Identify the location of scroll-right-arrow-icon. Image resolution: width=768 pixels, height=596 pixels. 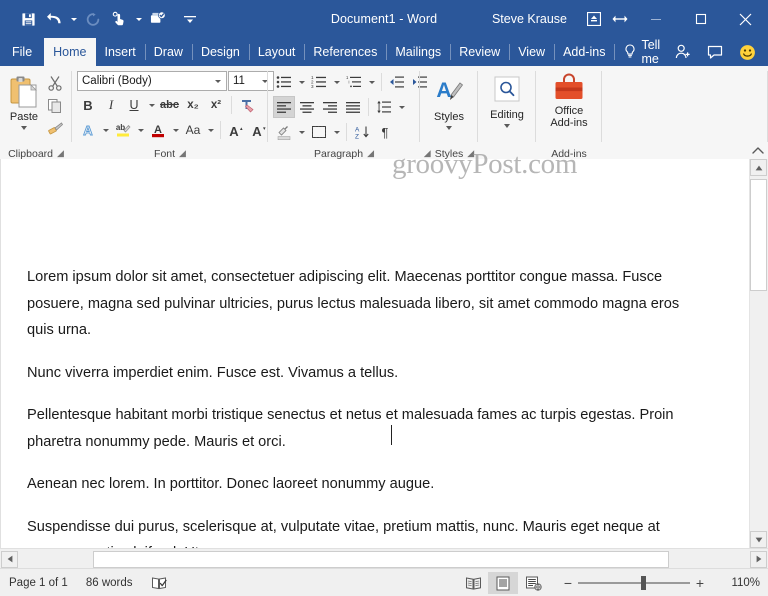
(758, 559).